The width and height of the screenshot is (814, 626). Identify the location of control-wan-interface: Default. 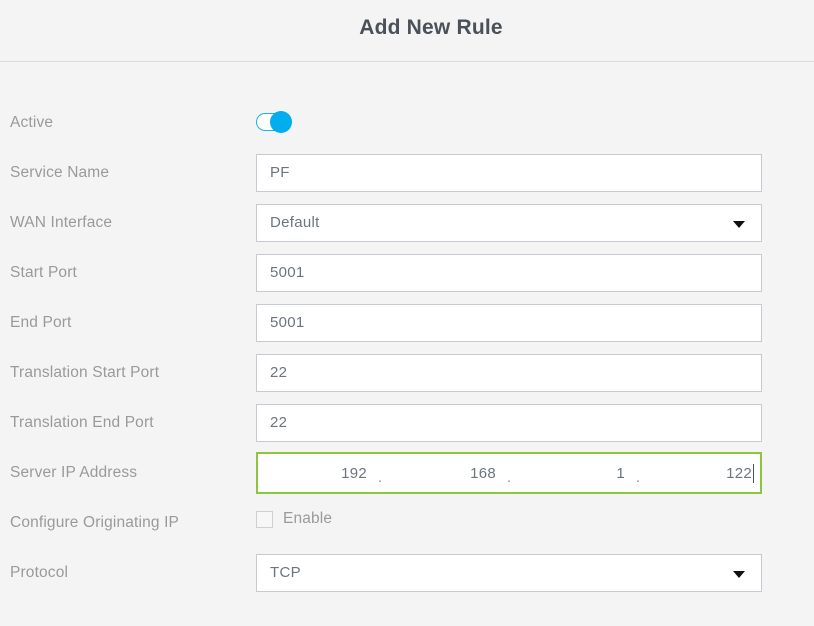
(509, 223).